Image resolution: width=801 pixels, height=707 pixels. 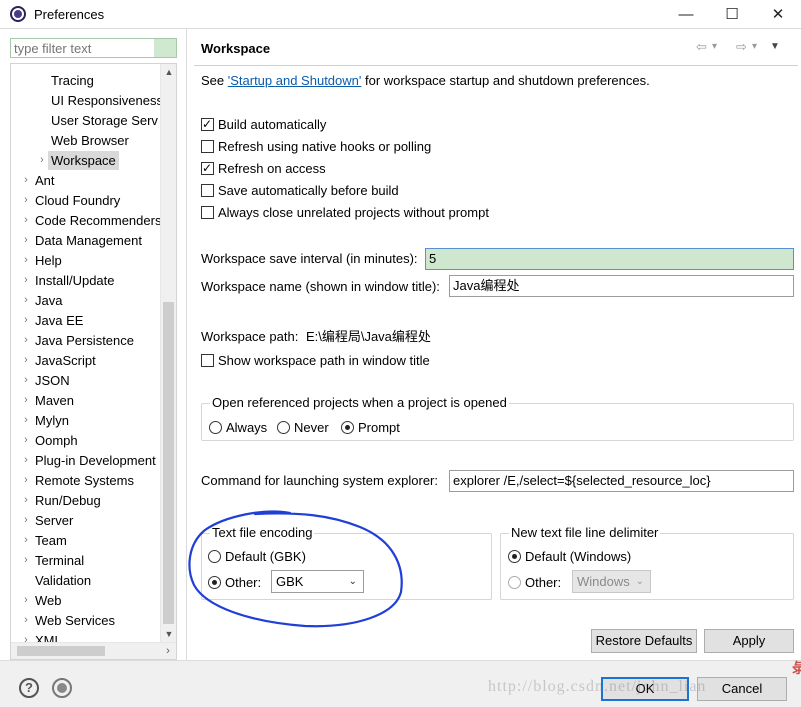 What do you see at coordinates (207, 146) in the screenshot?
I see `refresh-native-hooks-checkbox` at bounding box center [207, 146].